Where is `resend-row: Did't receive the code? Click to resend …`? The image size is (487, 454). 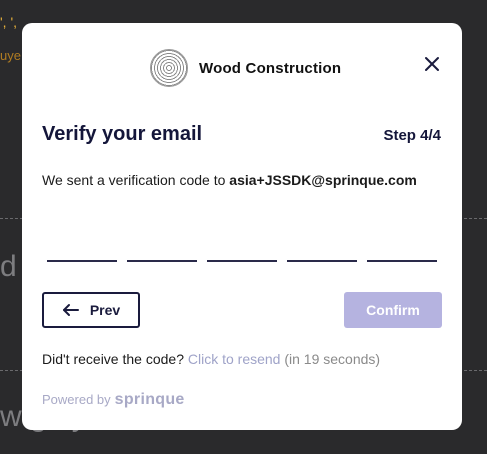 resend-row: Did't receive the code? Click to resend … is located at coordinates (211, 359).